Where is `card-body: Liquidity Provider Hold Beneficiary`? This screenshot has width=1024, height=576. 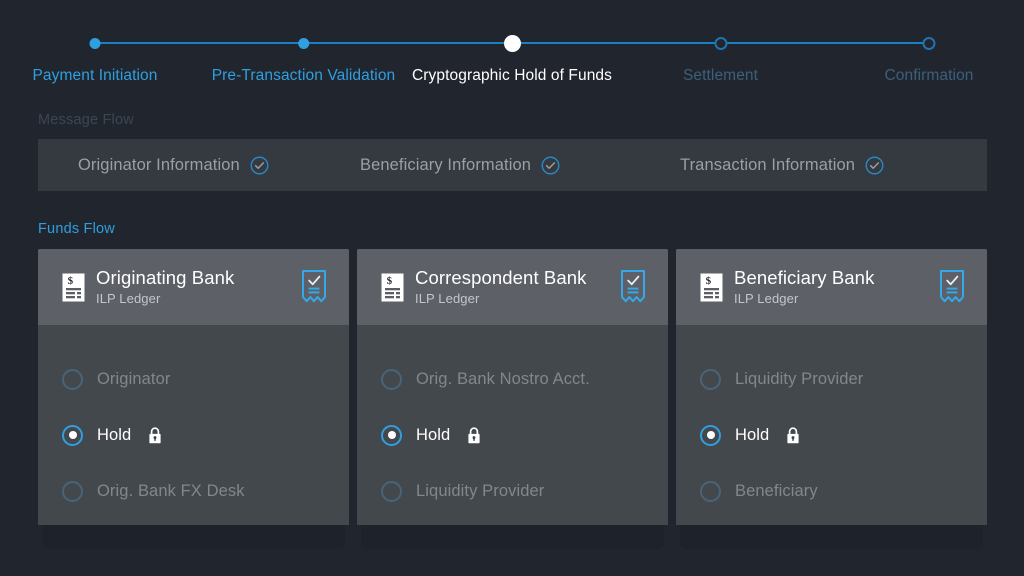
card-body: Liquidity Provider Hold Beneficiary is located at coordinates (831, 425).